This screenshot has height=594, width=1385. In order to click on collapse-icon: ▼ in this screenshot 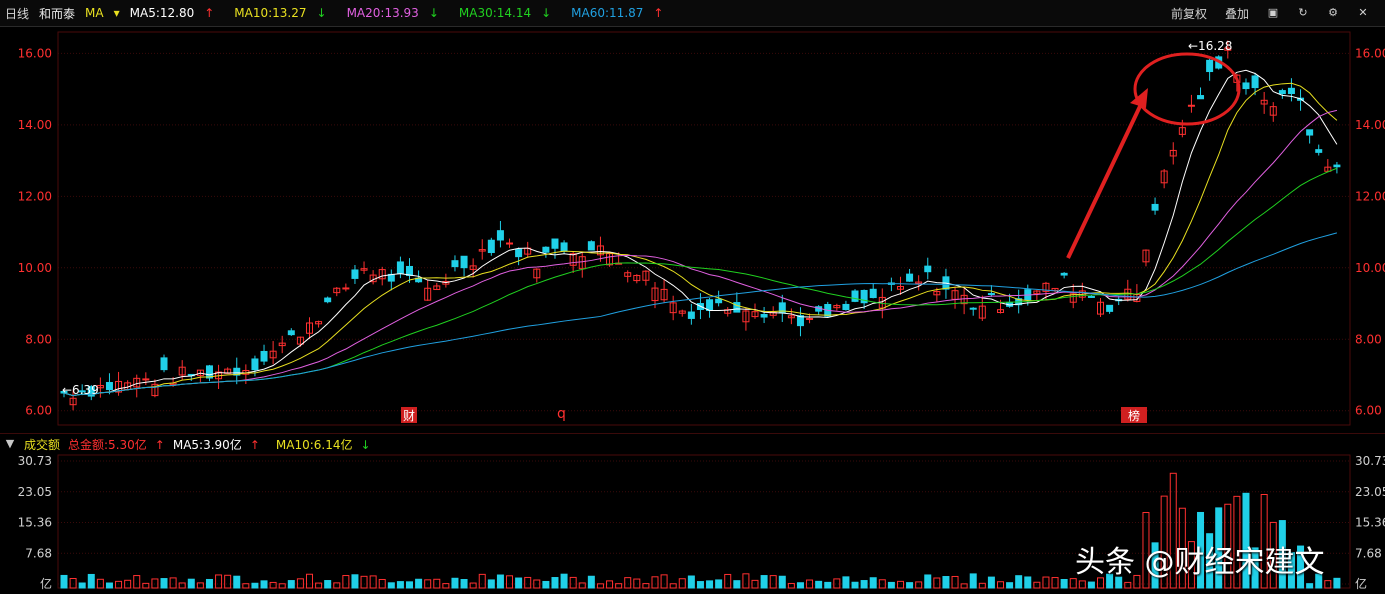, I will do `click(10, 444)`.